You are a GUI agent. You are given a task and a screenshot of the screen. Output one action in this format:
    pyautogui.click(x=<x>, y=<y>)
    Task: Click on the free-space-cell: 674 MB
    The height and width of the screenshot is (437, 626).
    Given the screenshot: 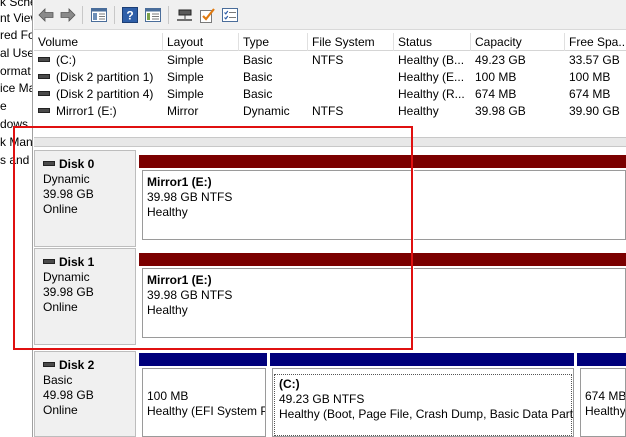 What is the action you would take?
    pyautogui.click(x=590, y=94)
    